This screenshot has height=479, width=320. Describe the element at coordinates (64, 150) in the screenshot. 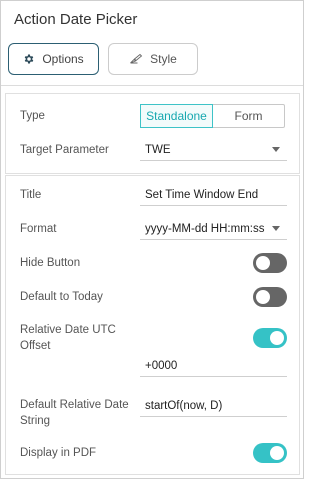

I see `target-parameter-label: Target Parameter` at that location.